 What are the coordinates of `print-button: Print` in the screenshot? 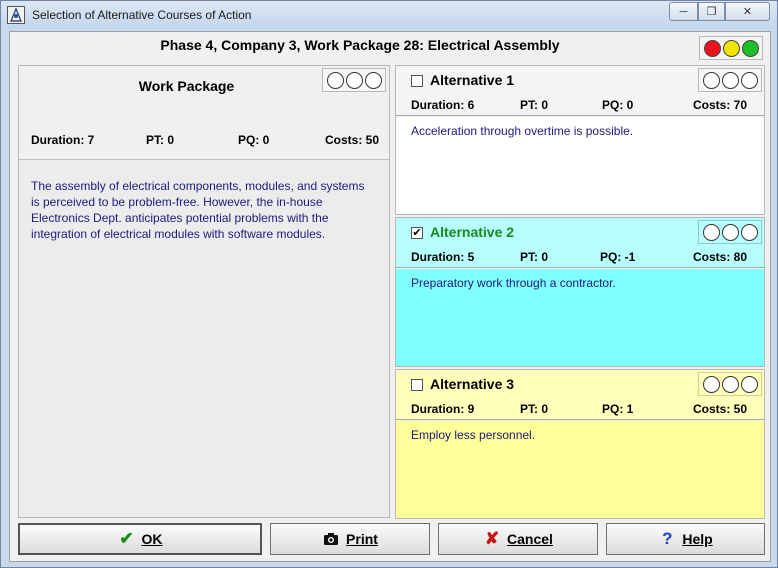 It's located at (350, 539).